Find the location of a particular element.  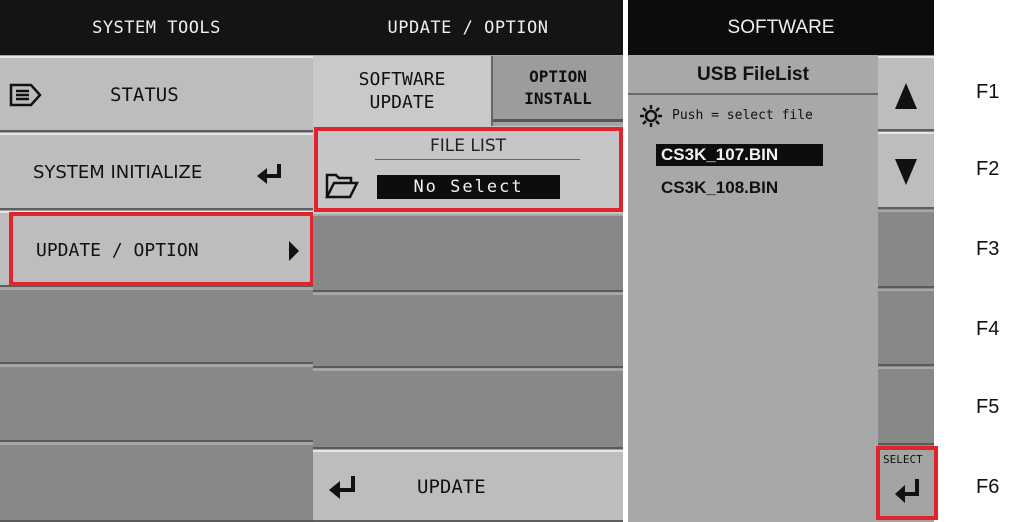

file-item-selected: CS3K_107.BIN is located at coordinates (739, 155).